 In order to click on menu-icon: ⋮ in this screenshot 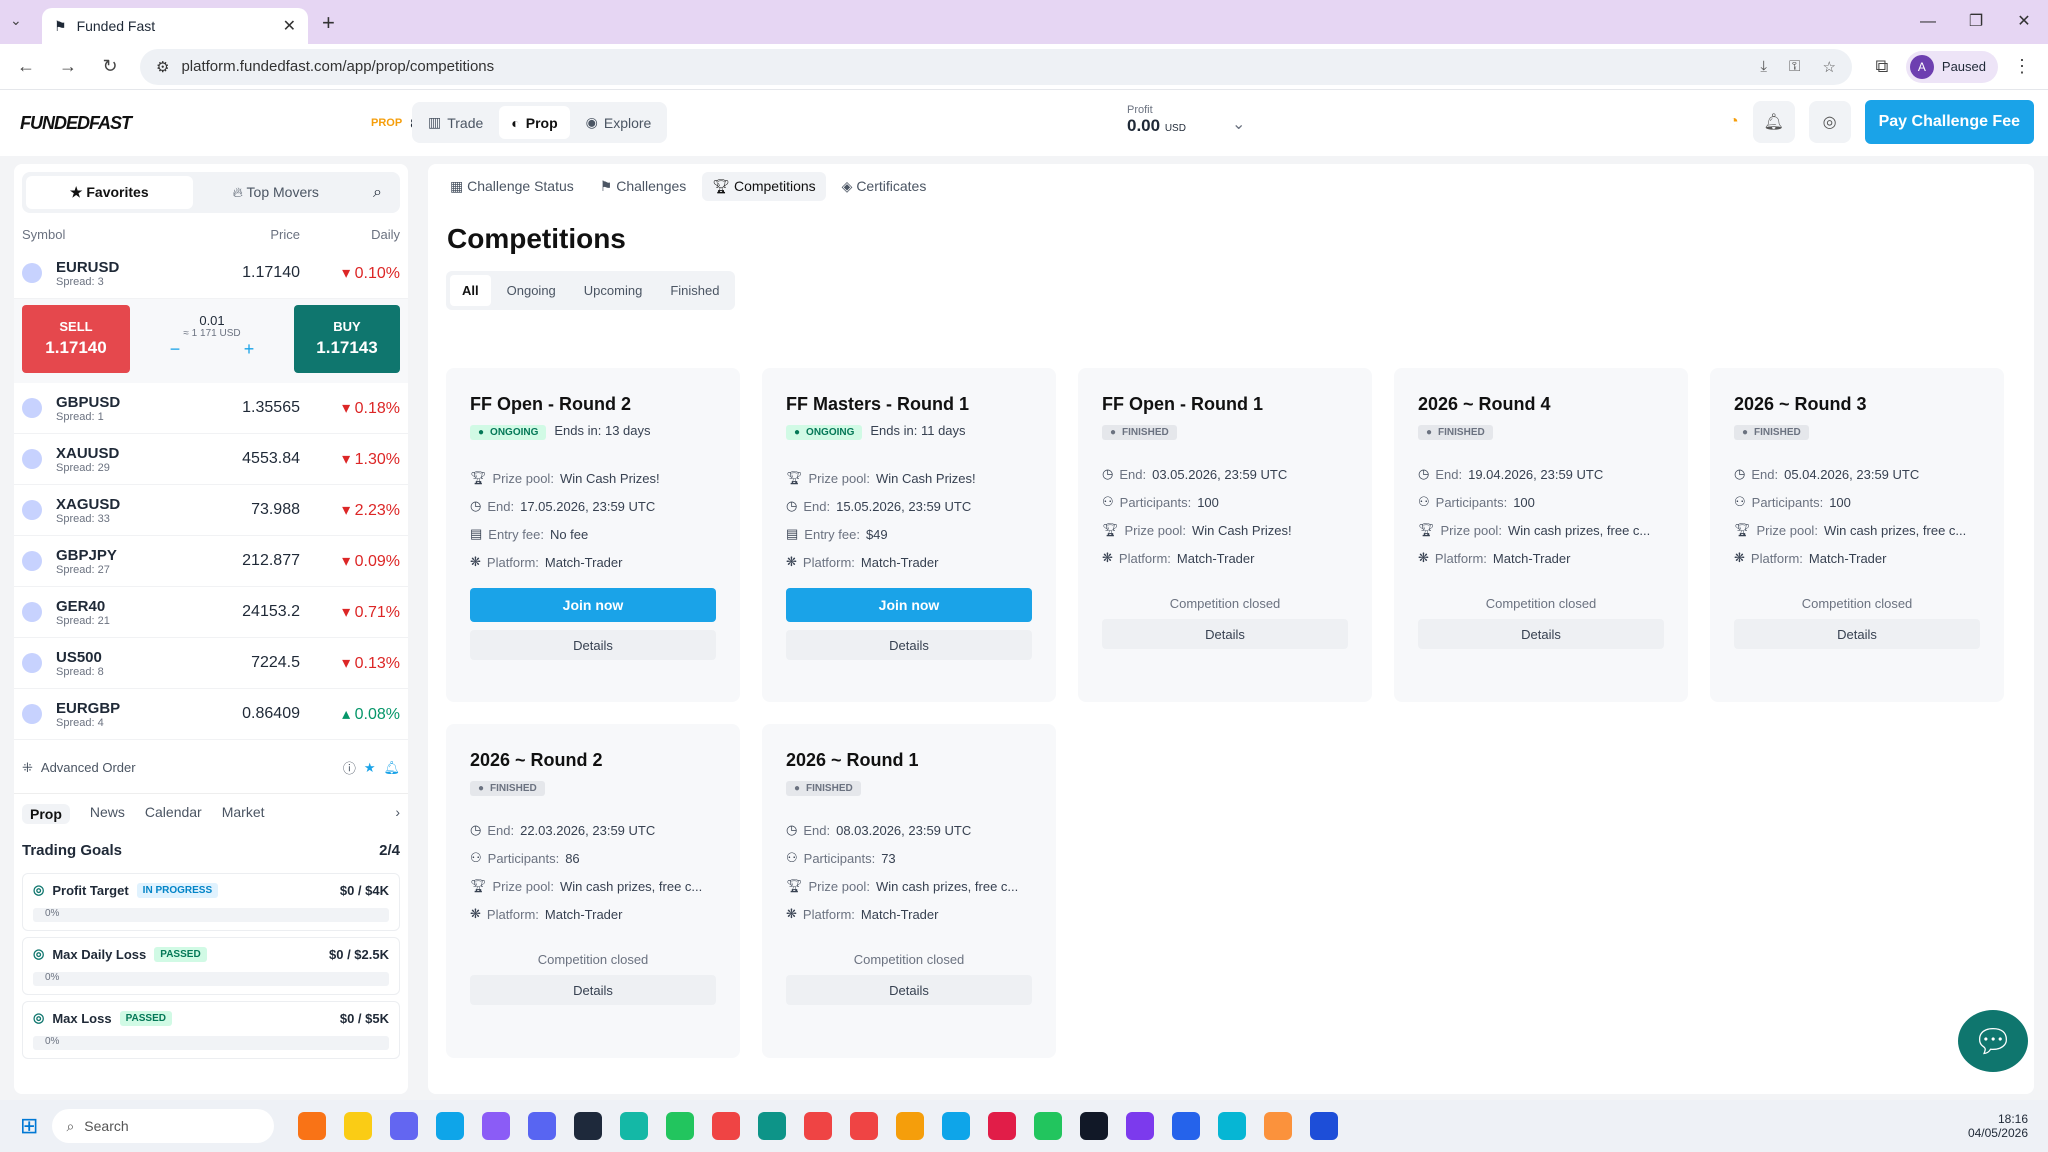, I will do `click(2022, 66)`.